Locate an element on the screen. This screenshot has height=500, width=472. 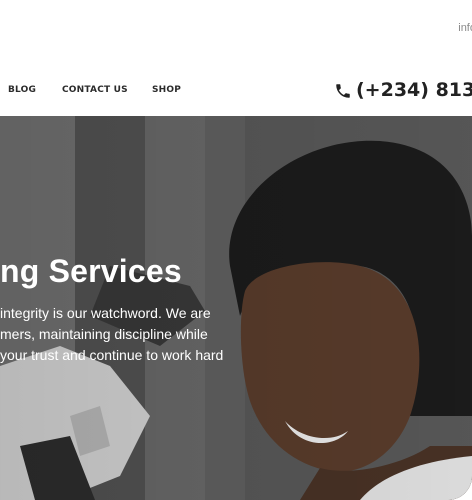
hero-text-line: your trust and continue to work hard is located at coordinates (112, 355).